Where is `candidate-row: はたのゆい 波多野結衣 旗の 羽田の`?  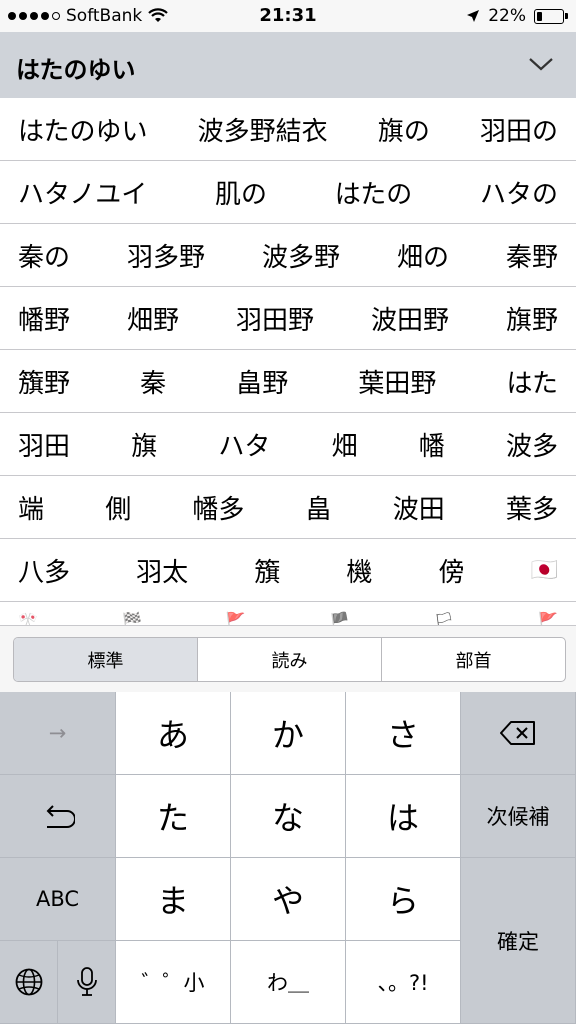 candidate-row: はたのゆい 波多野結衣 旗の 羽田の is located at coordinates (288, 129).